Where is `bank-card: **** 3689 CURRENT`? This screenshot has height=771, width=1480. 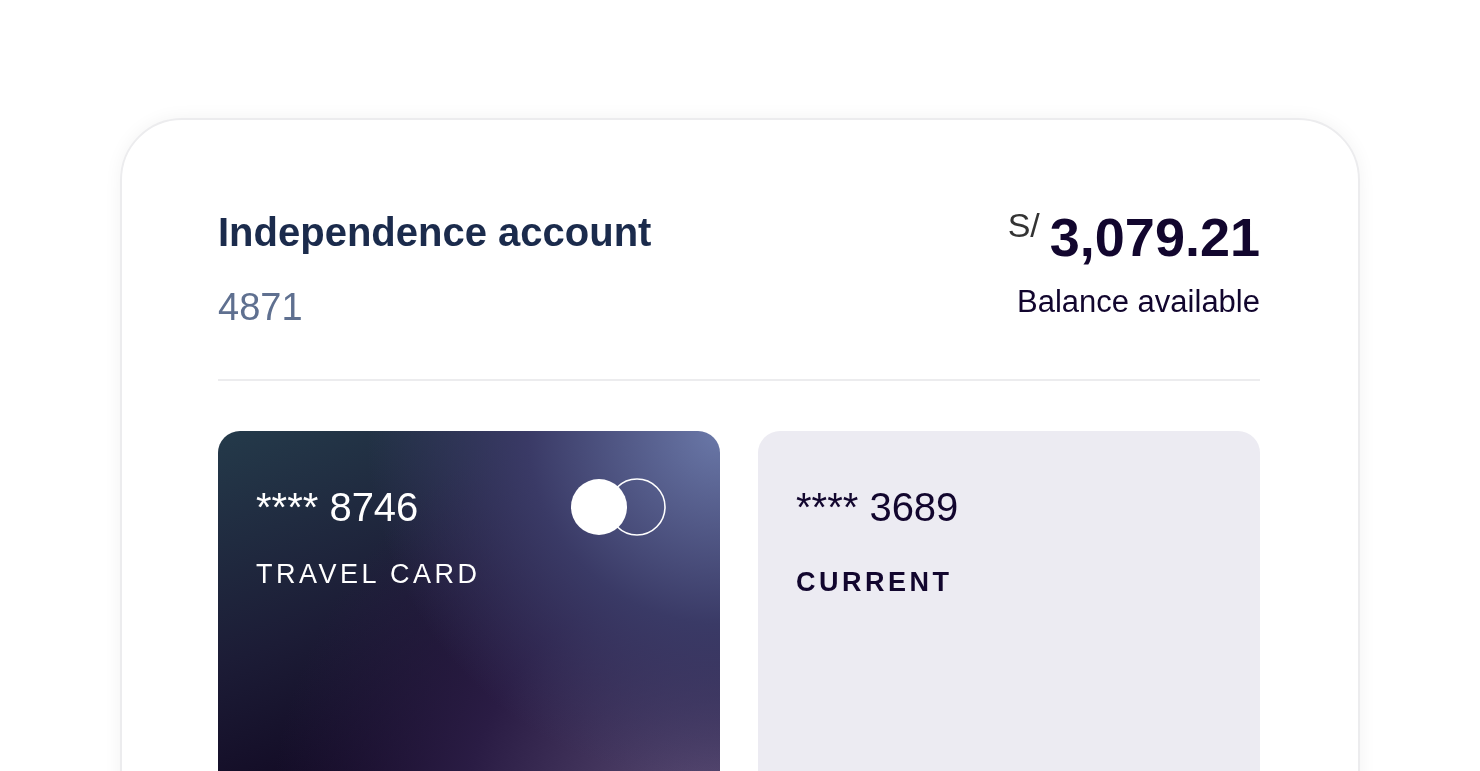 bank-card: **** 3689 CURRENT is located at coordinates (1009, 601).